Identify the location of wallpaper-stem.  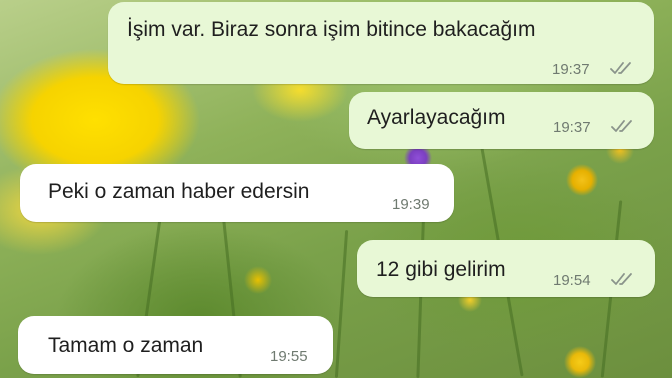
(341, 304).